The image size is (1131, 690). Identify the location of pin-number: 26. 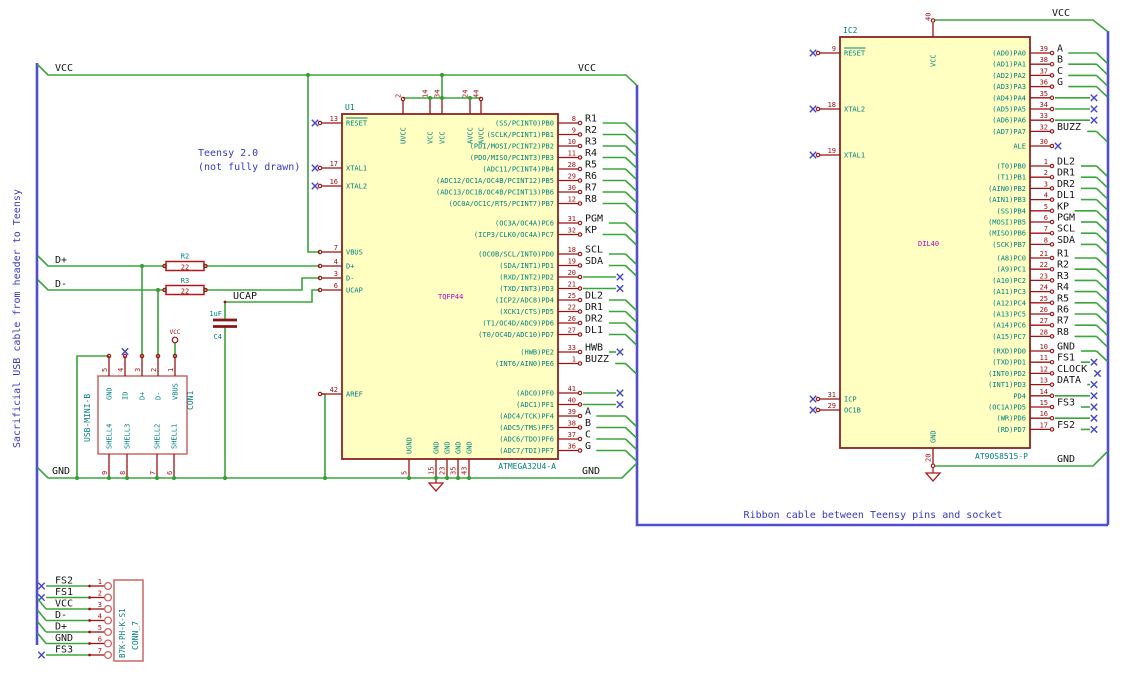
(1044, 310).